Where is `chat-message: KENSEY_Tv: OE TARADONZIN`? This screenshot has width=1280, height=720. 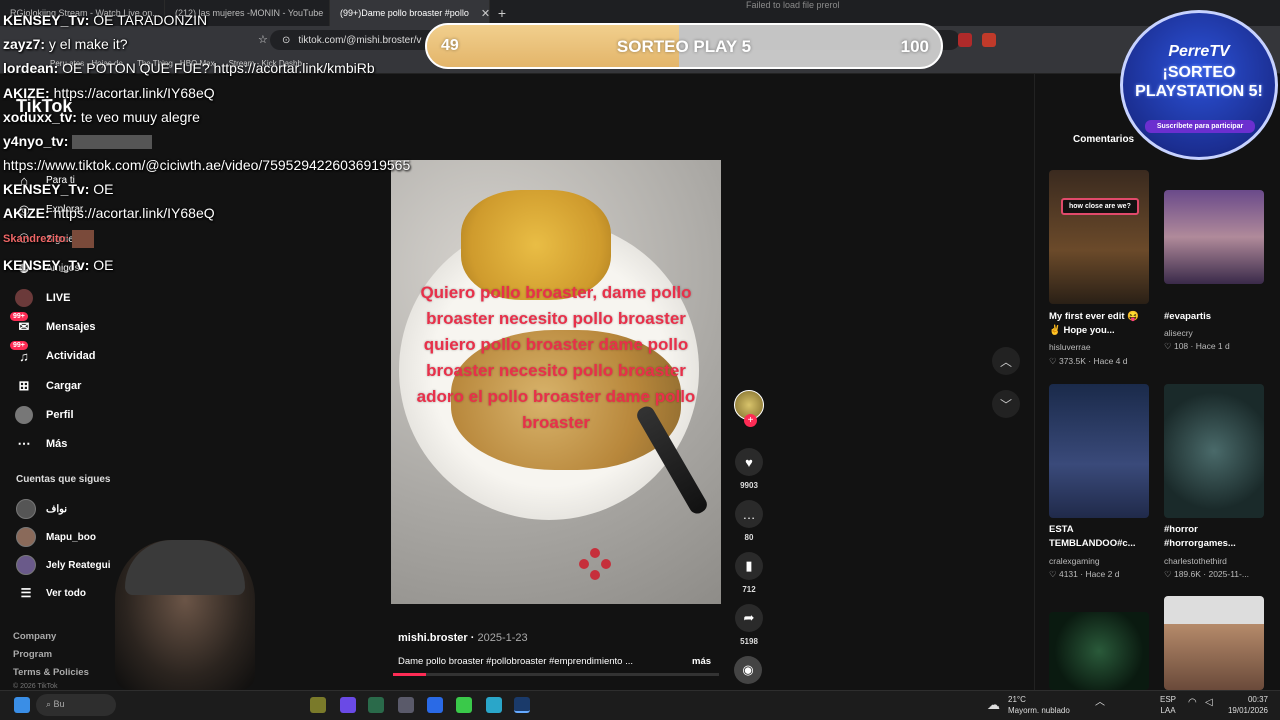 chat-message: KENSEY_Tv: OE TARADONZIN is located at coordinates (105, 20).